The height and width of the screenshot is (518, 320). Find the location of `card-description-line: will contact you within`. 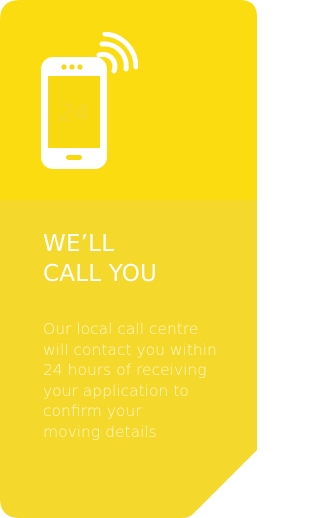

card-description-line: will contact you within is located at coordinates (130, 349).